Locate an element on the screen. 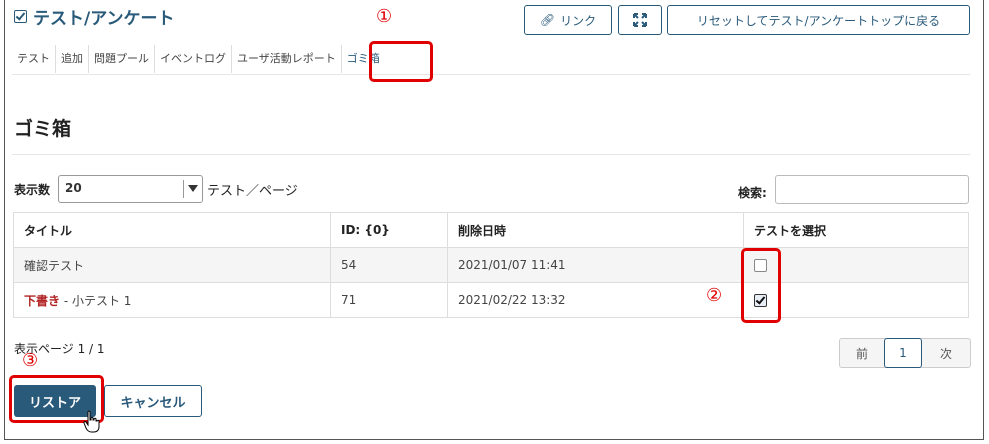 This screenshot has width=989, height=444. tab-event-log: イベントログ is located at coordinates (193, 59).